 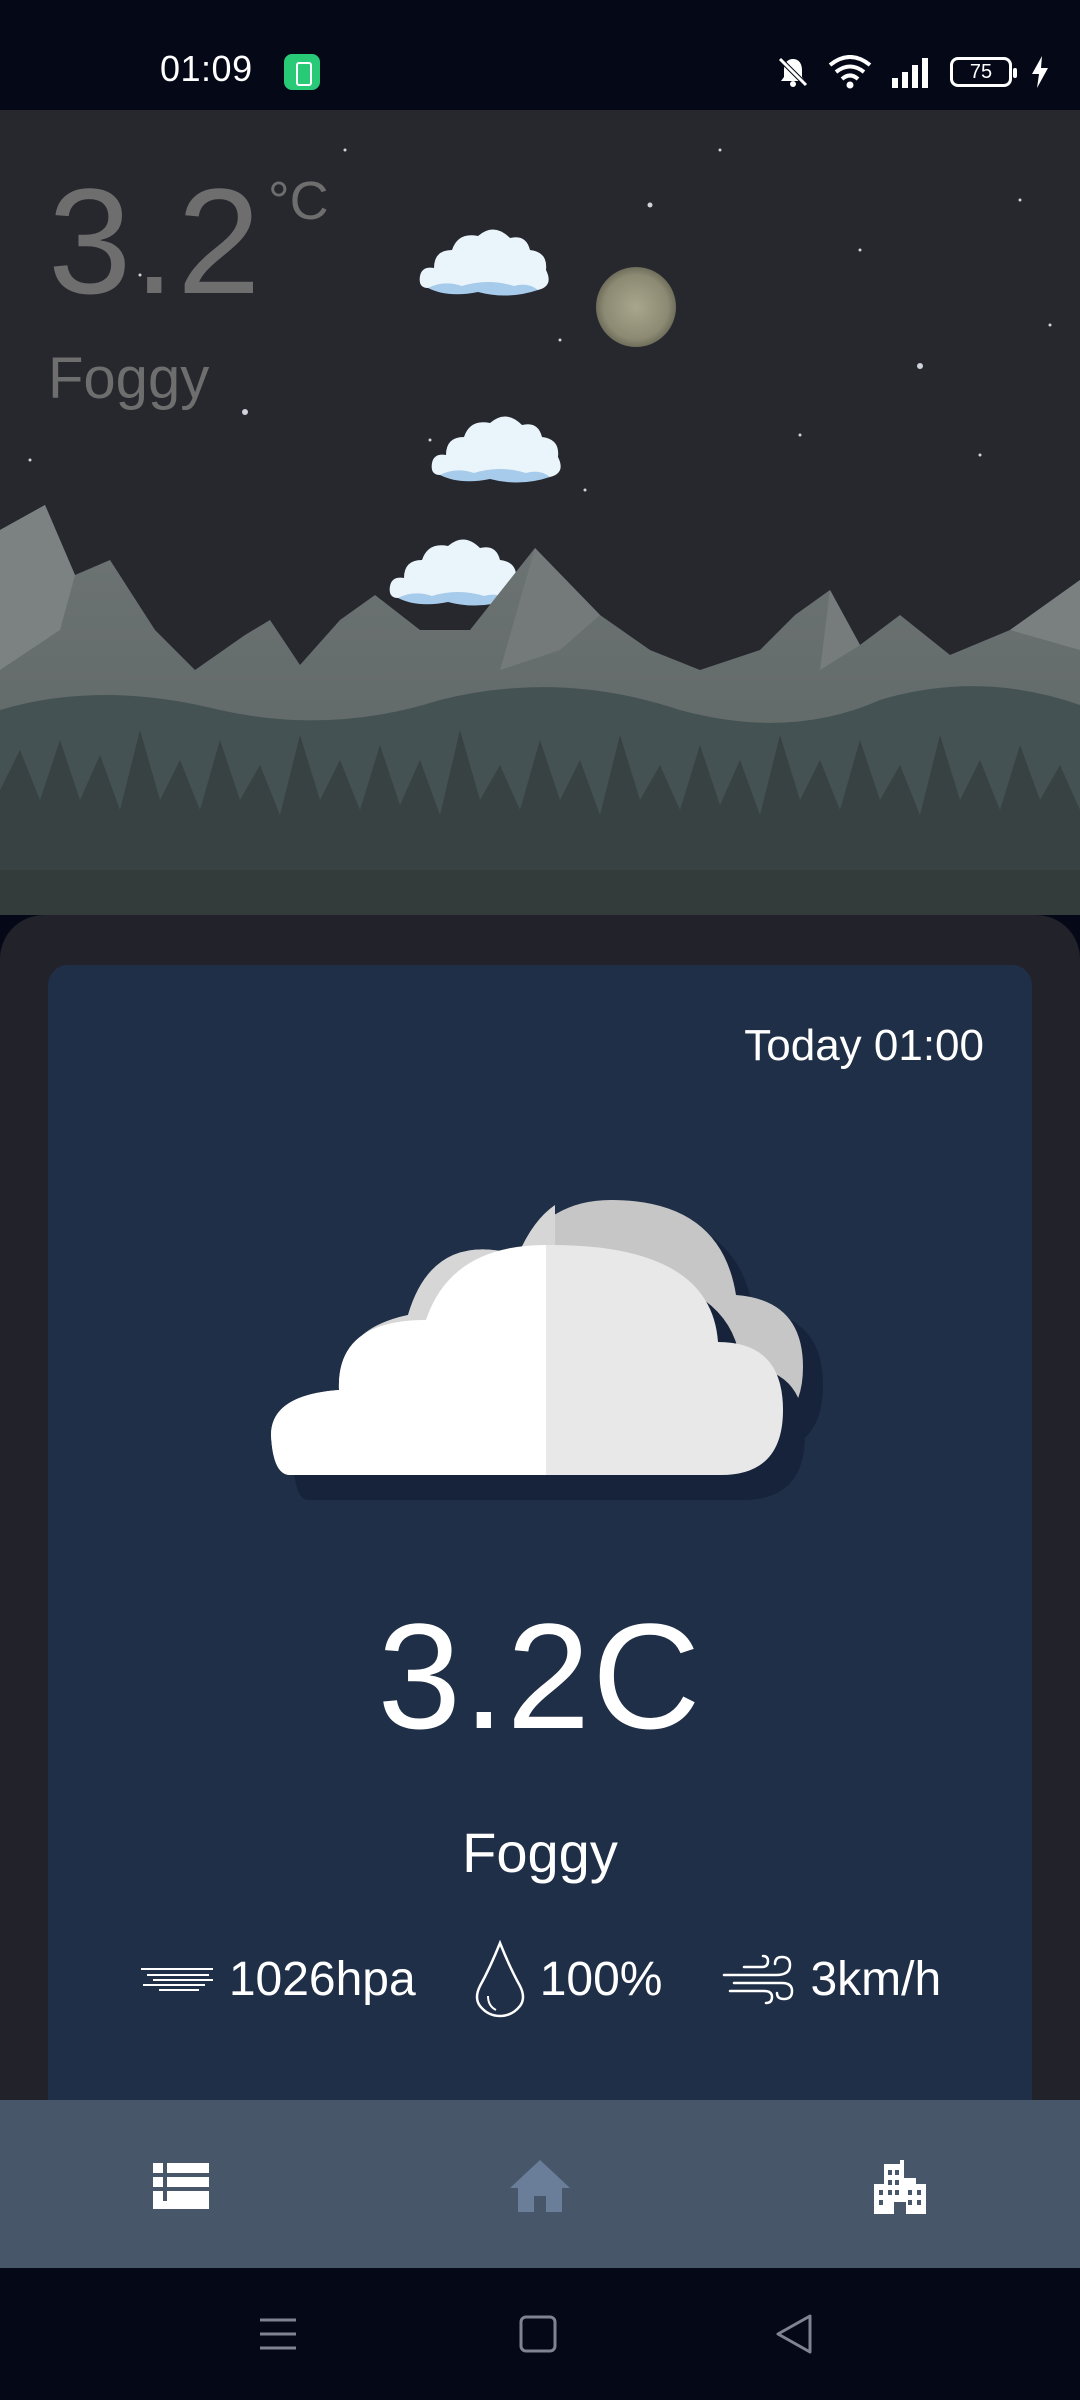 I want to click on system-navigation-bar, so click(x=540, y=2334).